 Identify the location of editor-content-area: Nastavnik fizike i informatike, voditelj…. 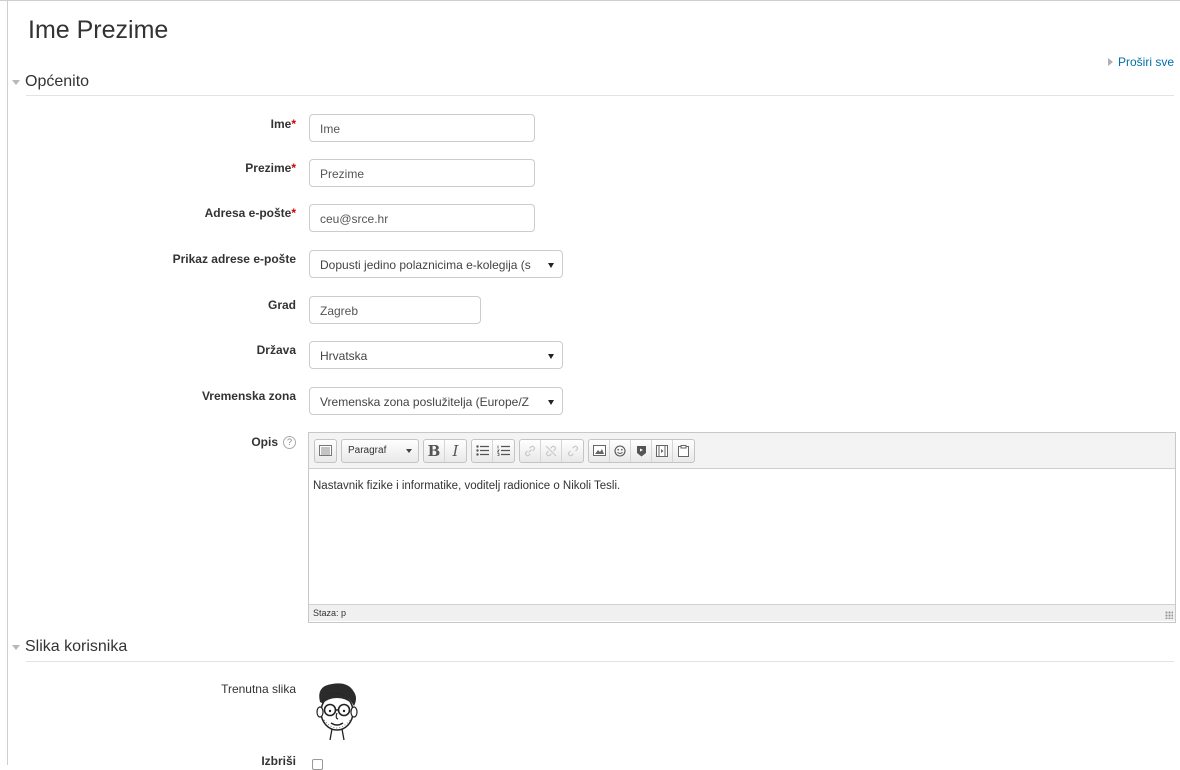
(742, 536).